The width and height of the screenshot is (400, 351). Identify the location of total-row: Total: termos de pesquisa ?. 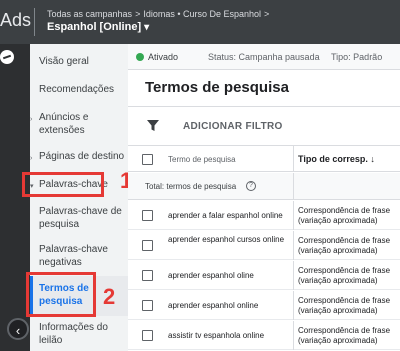
(264, 186).